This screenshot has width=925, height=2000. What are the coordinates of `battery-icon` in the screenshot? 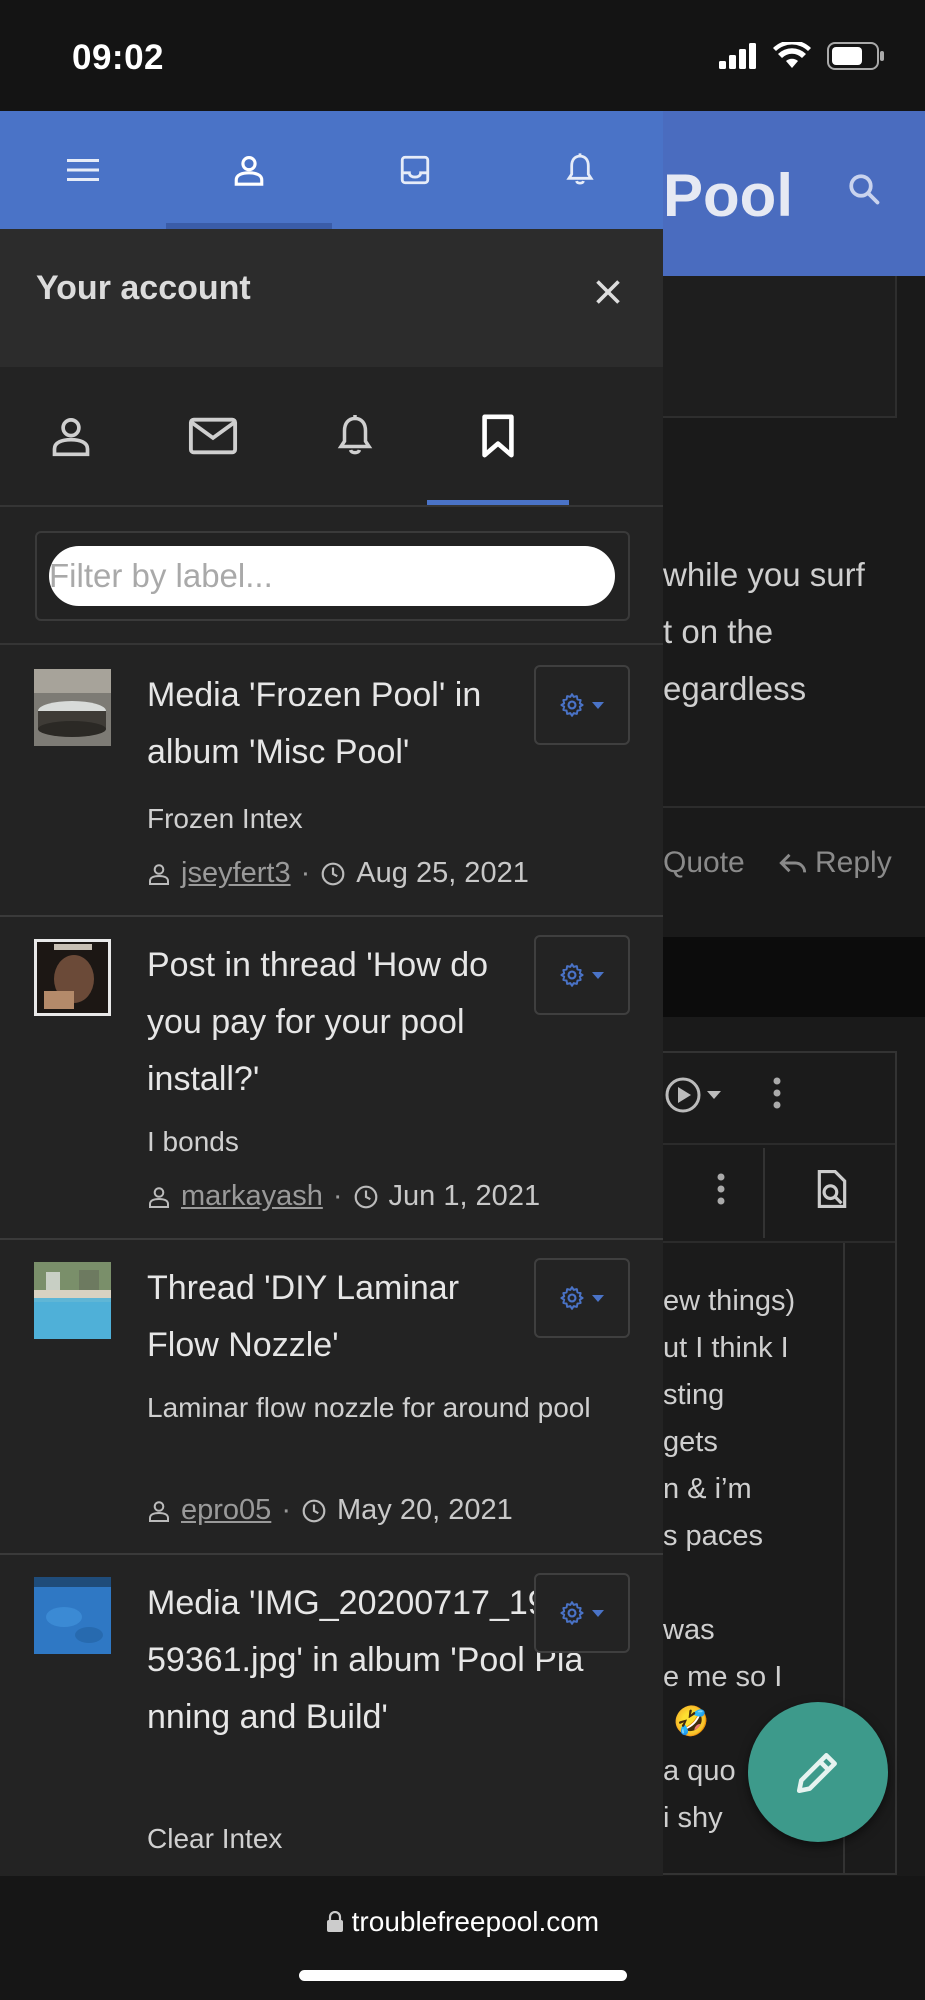 It's located at (855, 56).